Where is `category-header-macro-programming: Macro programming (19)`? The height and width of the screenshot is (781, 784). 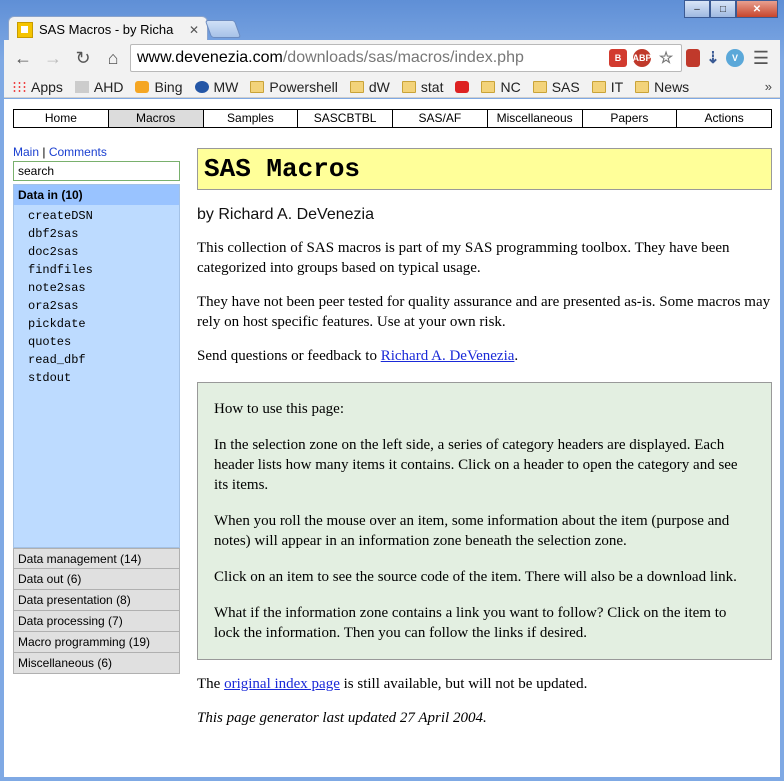 category-header-macro-programming: Macro programming (19) is located at coordinates (96, 642).